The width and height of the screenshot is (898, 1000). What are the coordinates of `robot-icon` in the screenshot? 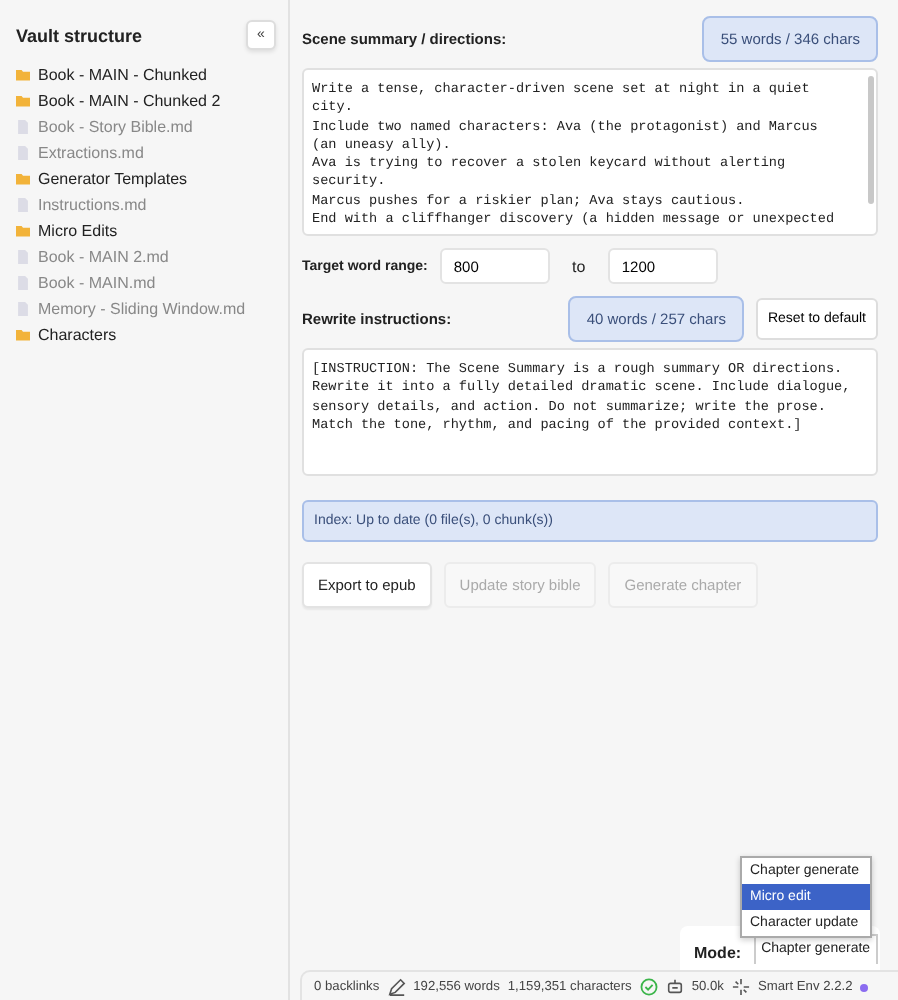 It's located at (674, 987).